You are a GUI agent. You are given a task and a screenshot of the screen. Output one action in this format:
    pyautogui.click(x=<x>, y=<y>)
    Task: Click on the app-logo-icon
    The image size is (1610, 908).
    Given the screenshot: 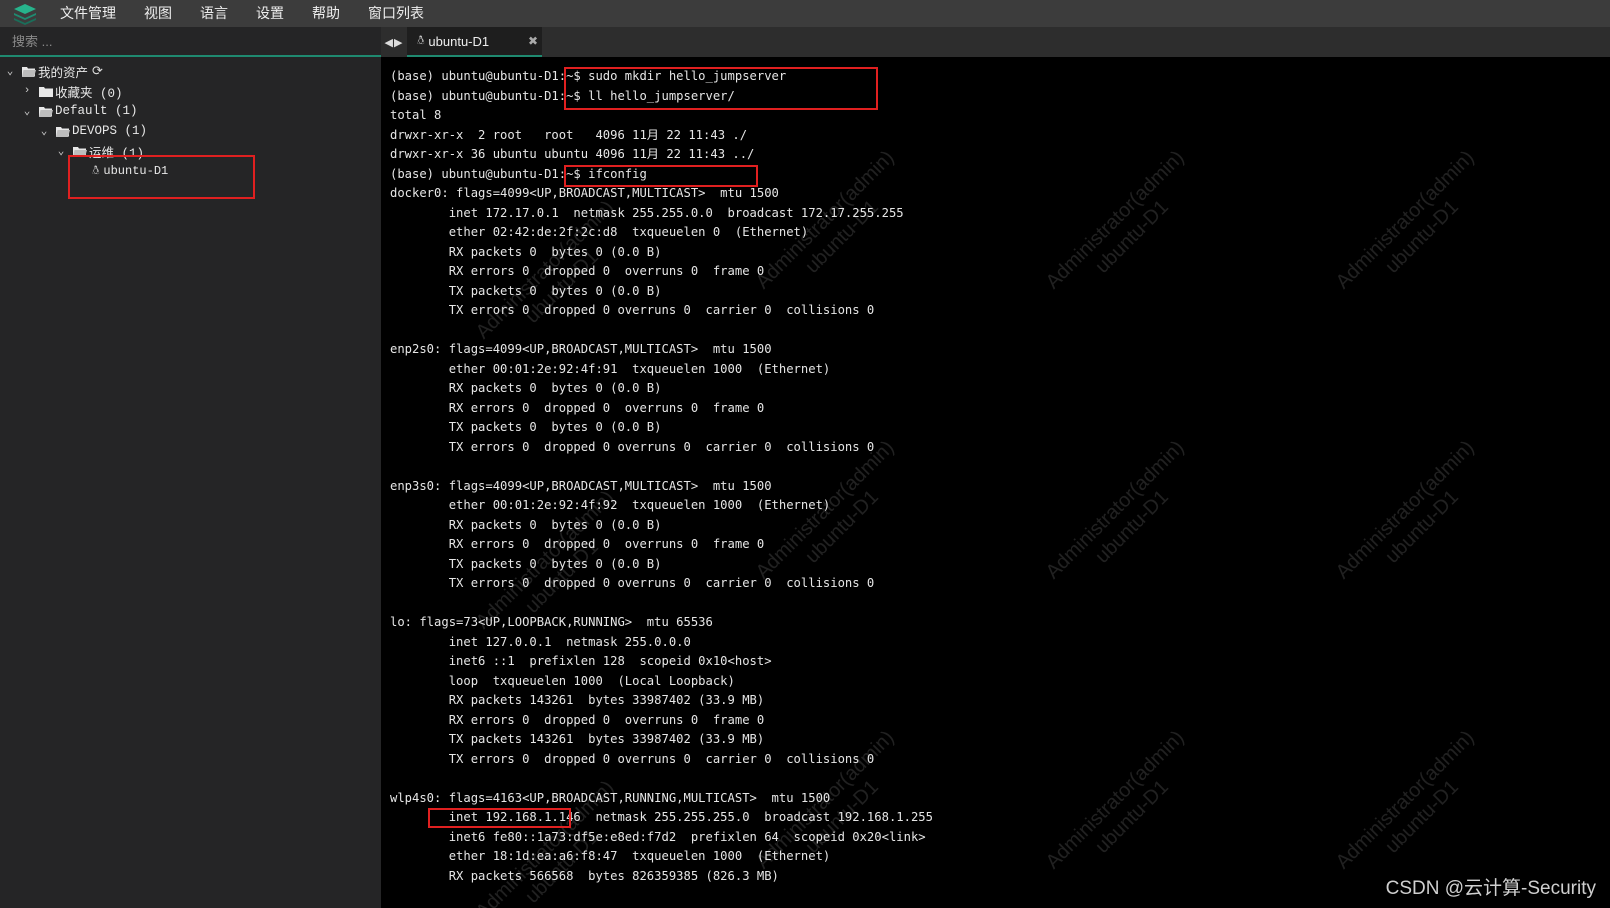 What is the action you would take?
    pyautogui.click(x=25, y=14)
    